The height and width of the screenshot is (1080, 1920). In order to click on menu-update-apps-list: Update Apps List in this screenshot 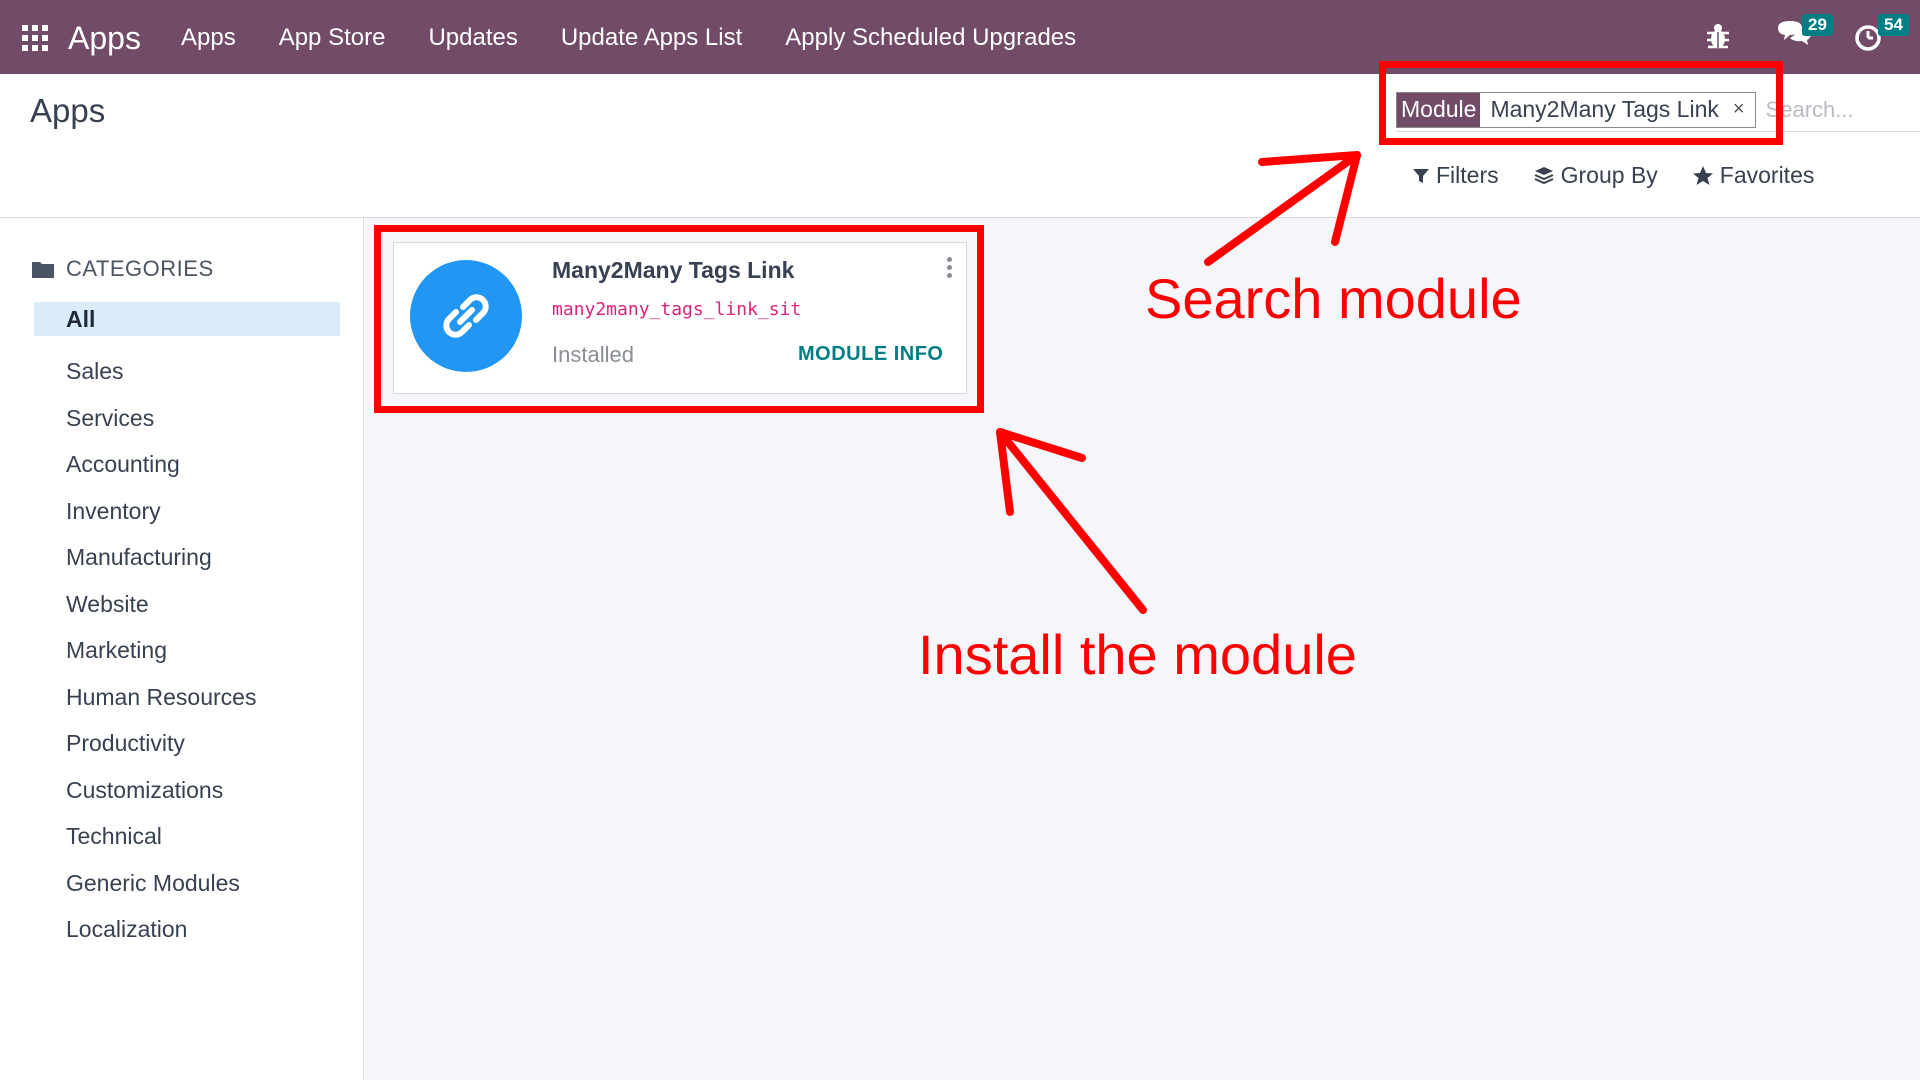, I will do `click(651, 38)`.